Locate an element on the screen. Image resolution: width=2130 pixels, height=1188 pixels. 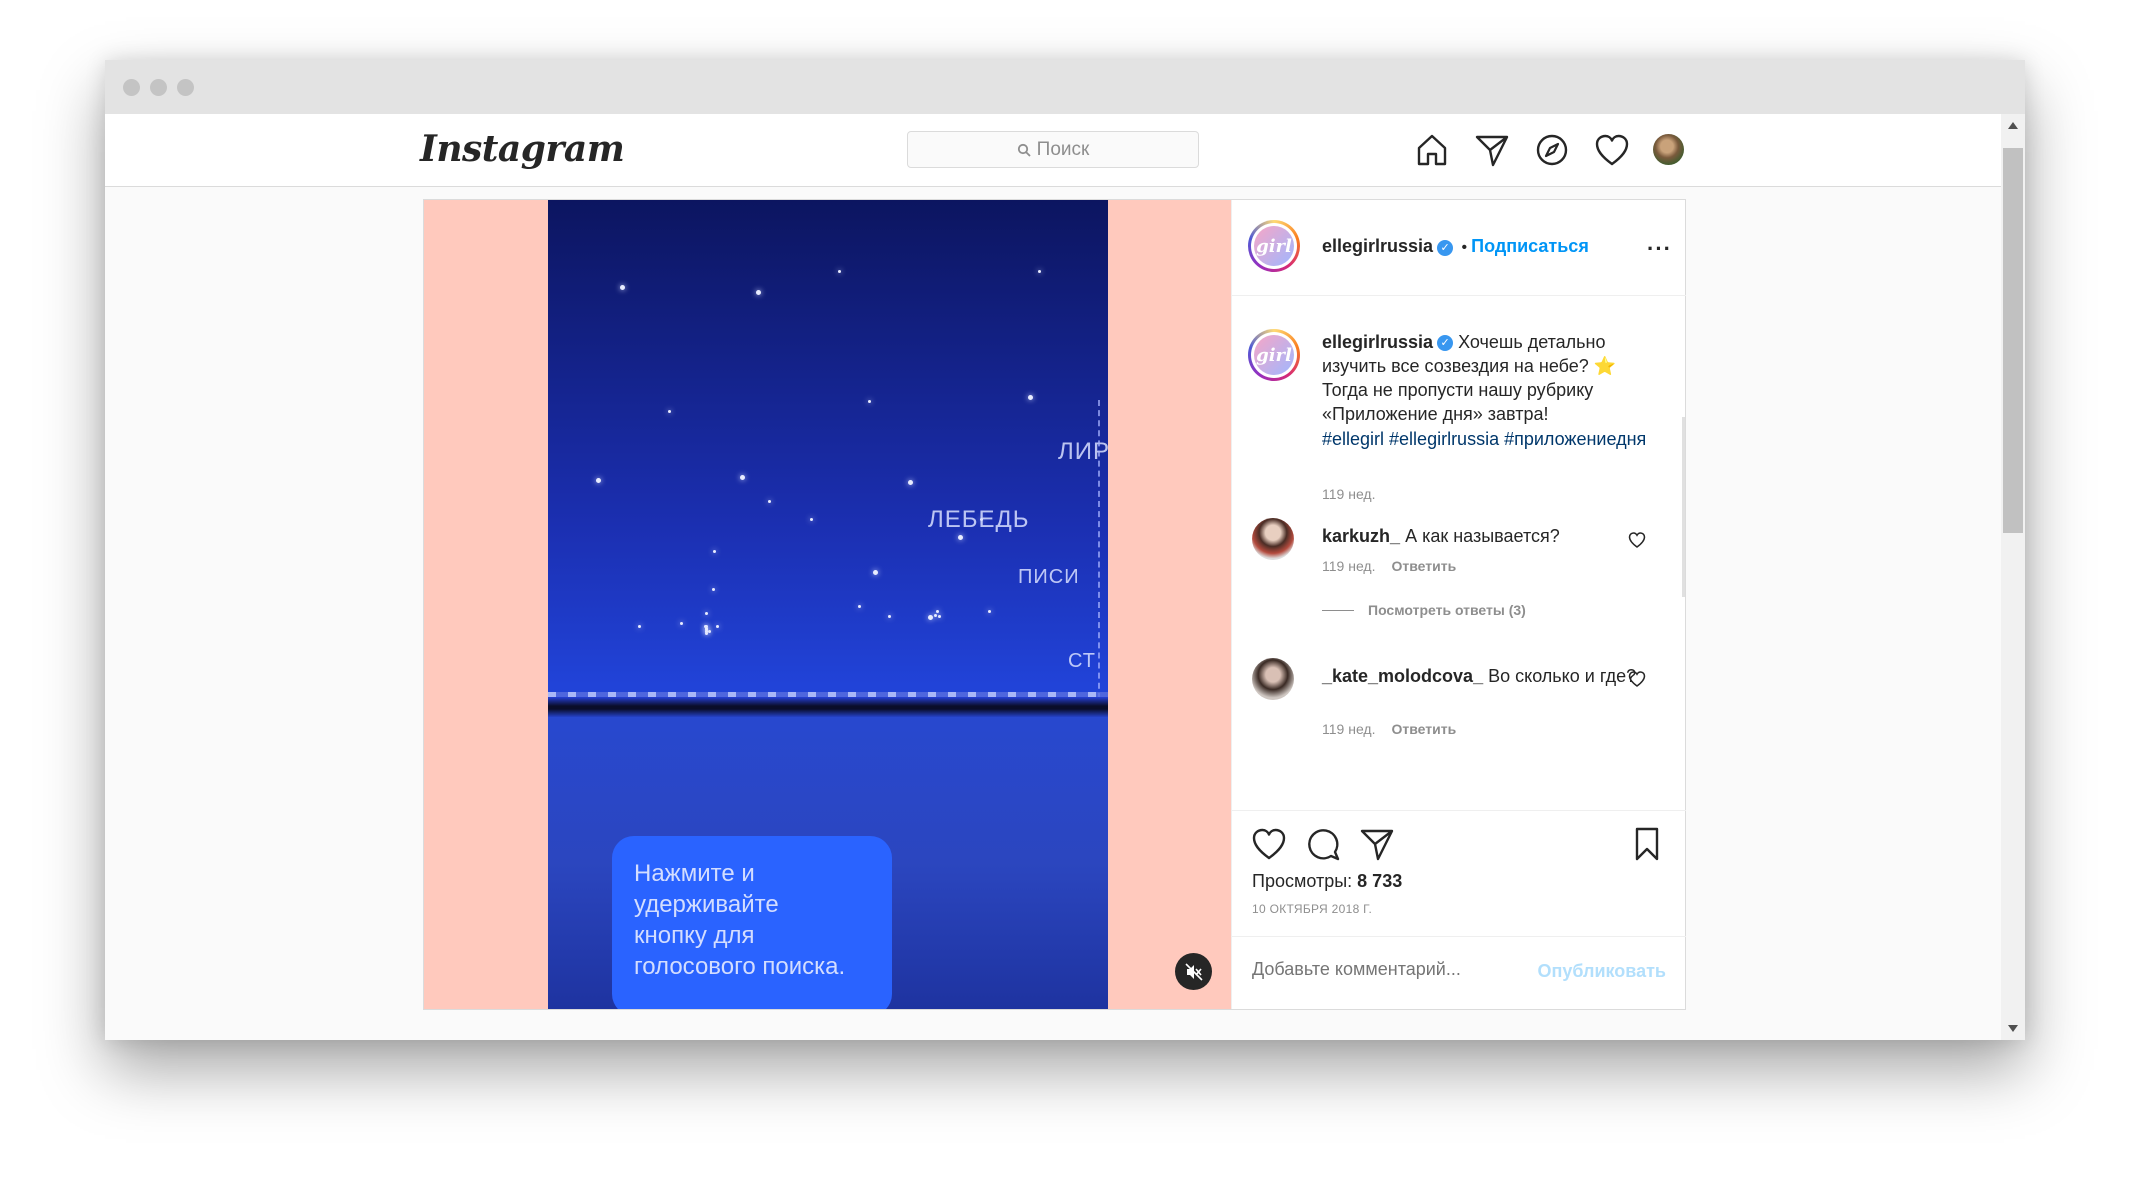
view-replies-button: Посмотреть ответы (3) is located at coordinates (1424, 610).